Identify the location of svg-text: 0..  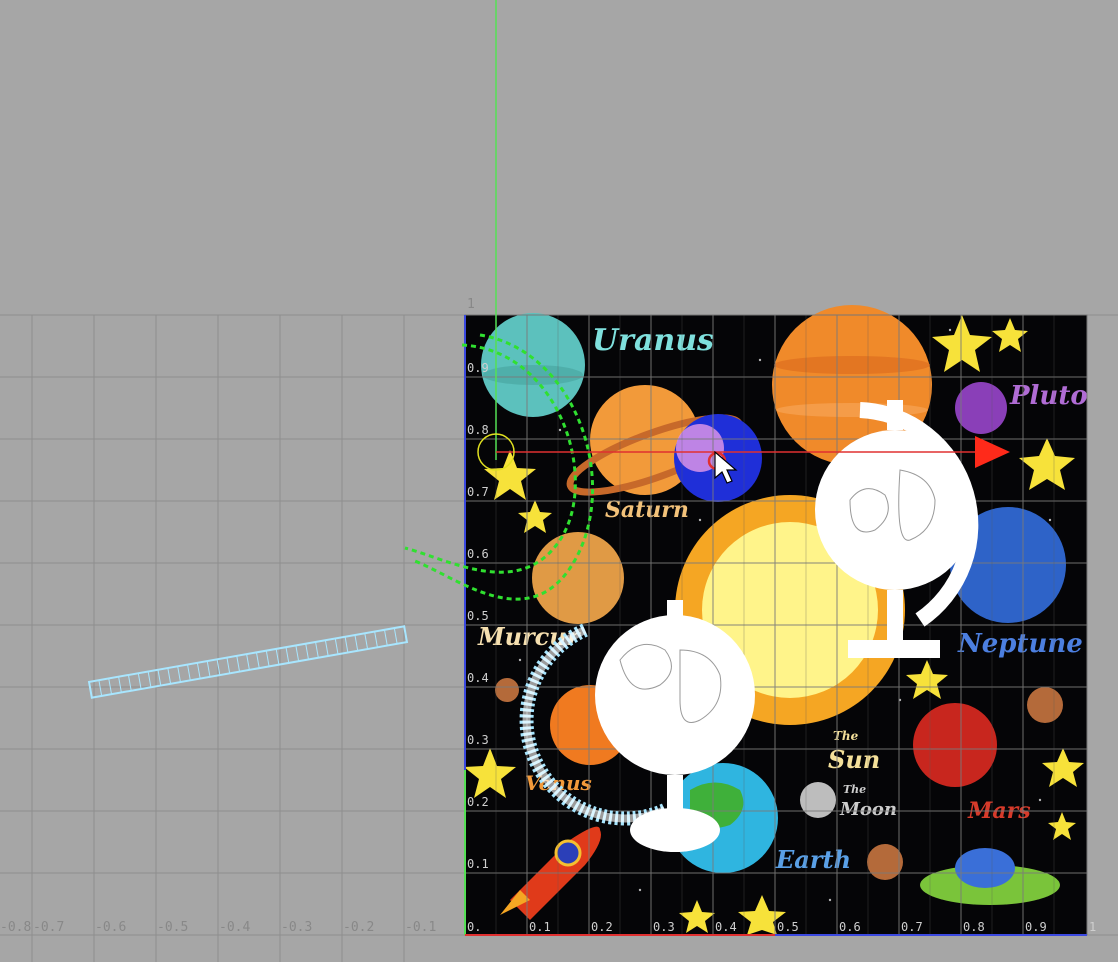
(474, 927).